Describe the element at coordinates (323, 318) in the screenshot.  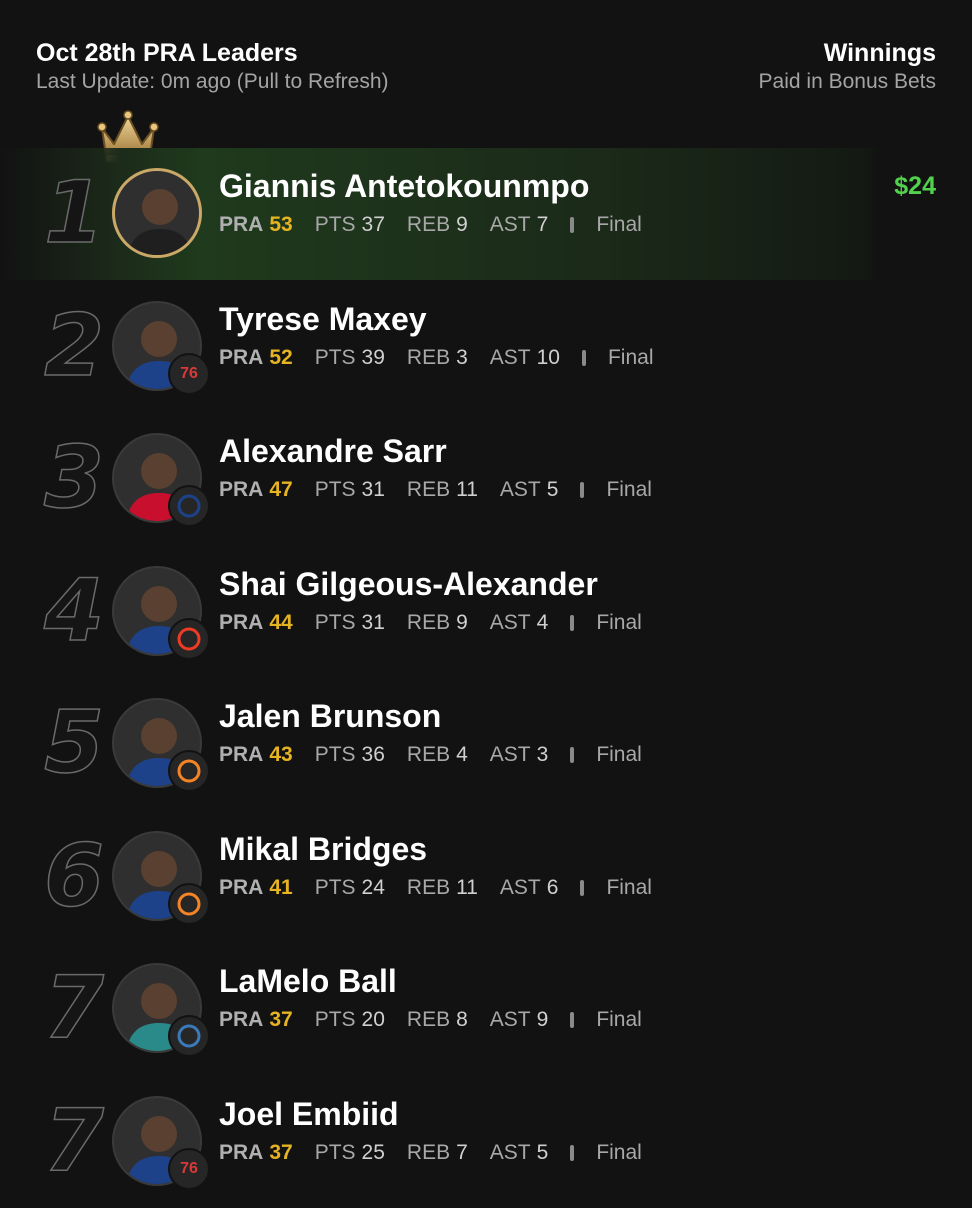
I see `player-name: Tyrese Maxey` at that location.